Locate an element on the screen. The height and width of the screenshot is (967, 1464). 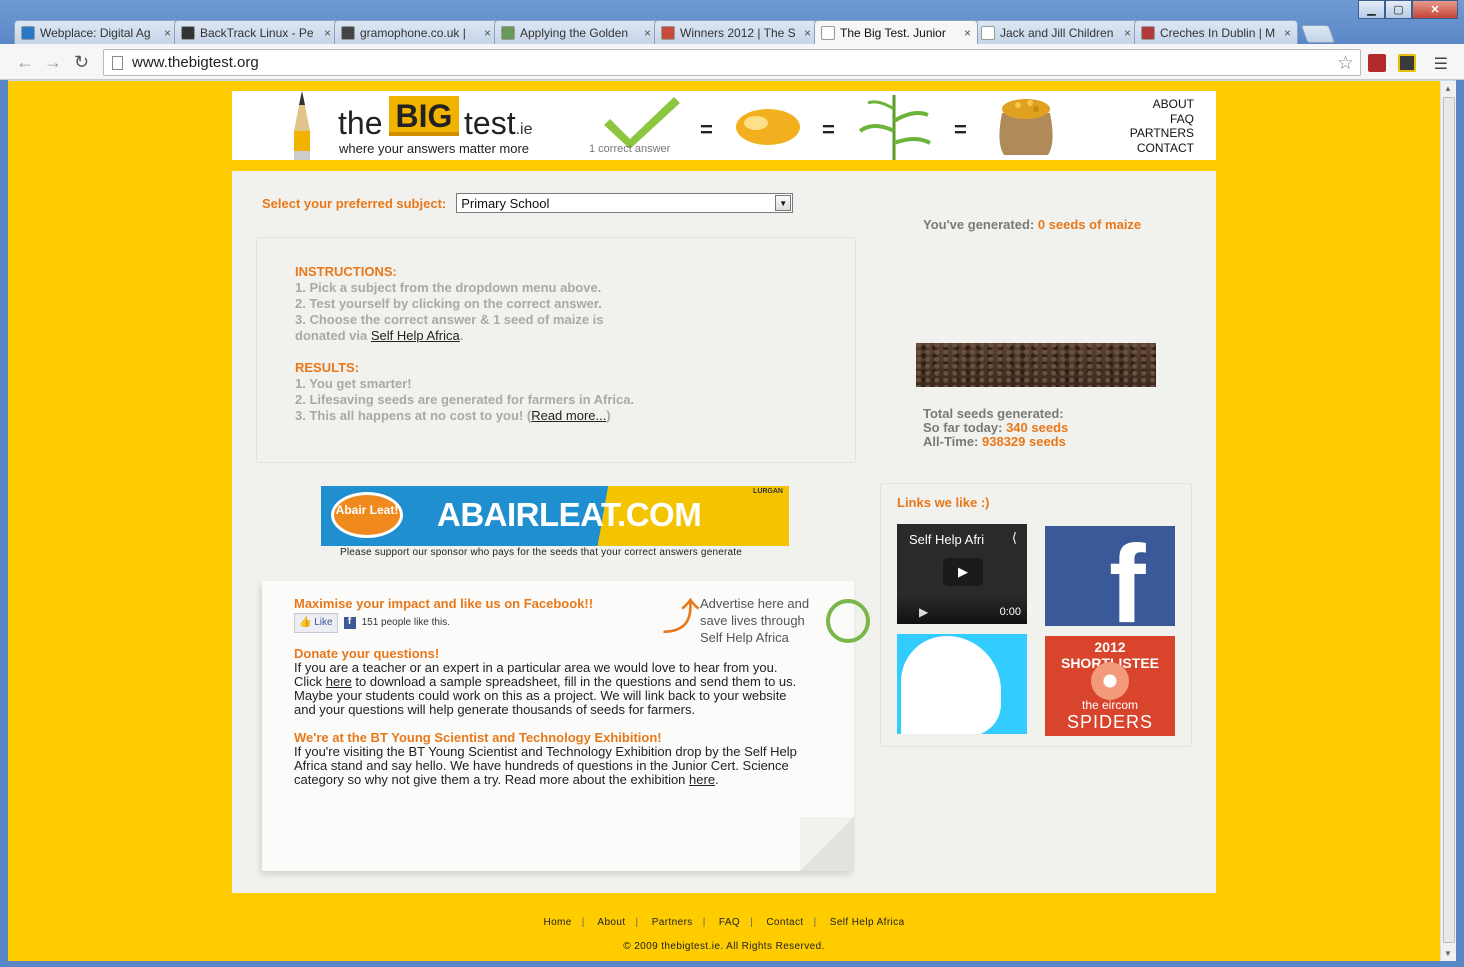
sponsor-tag: LURGAN is located at coordinates (768, 491).